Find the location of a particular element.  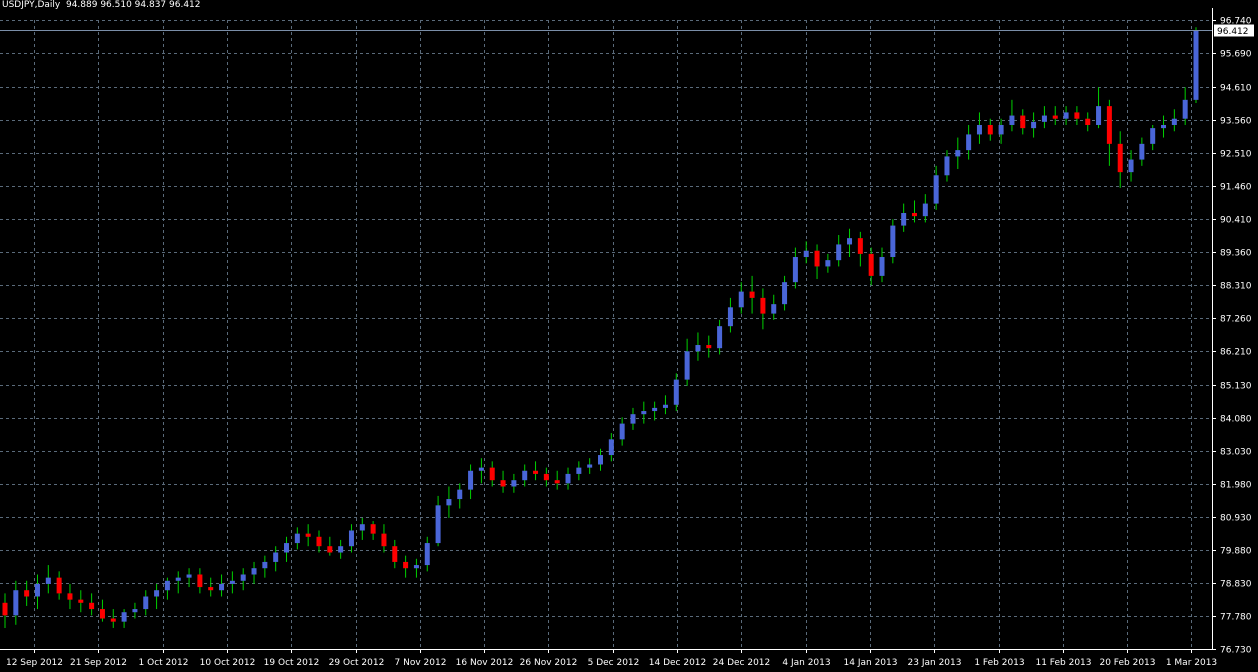

x-tick-label: 7 Nov 2012 is located at coordinates (421, 663).